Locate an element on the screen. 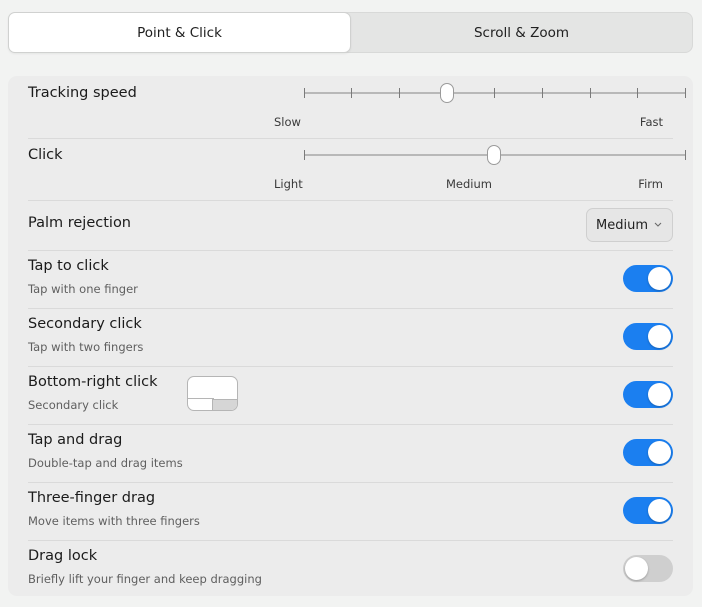  tracking-speed-row: Tracking speed Slow Fast is located at coordinates (357, 107).